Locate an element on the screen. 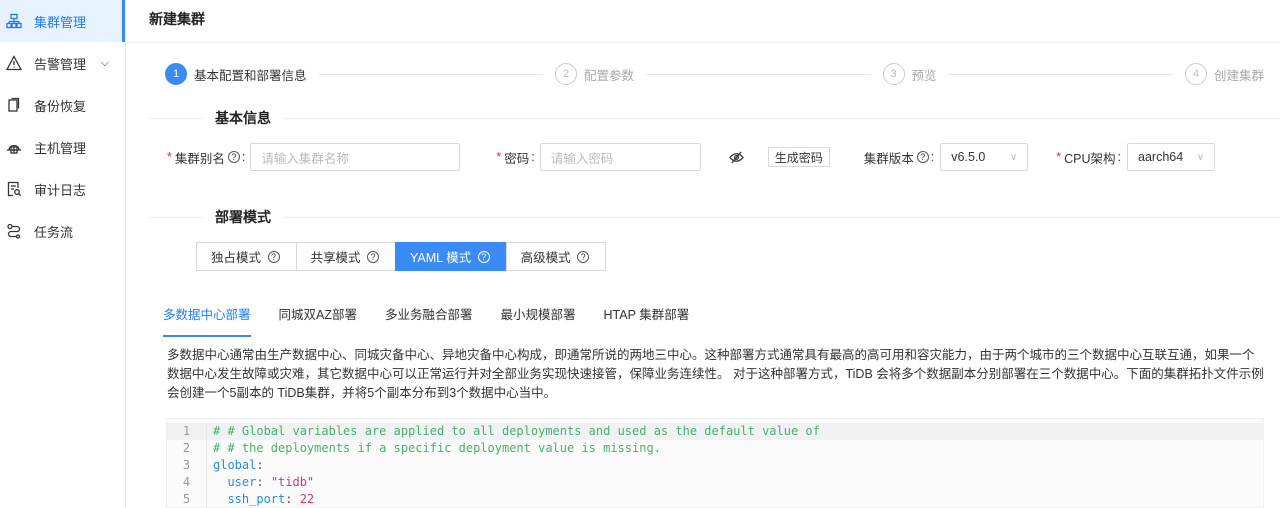 The width and height of the screenshot is (1280, 508). sidebar-item-label: 告警管理 is located at coordinates (60, 64).